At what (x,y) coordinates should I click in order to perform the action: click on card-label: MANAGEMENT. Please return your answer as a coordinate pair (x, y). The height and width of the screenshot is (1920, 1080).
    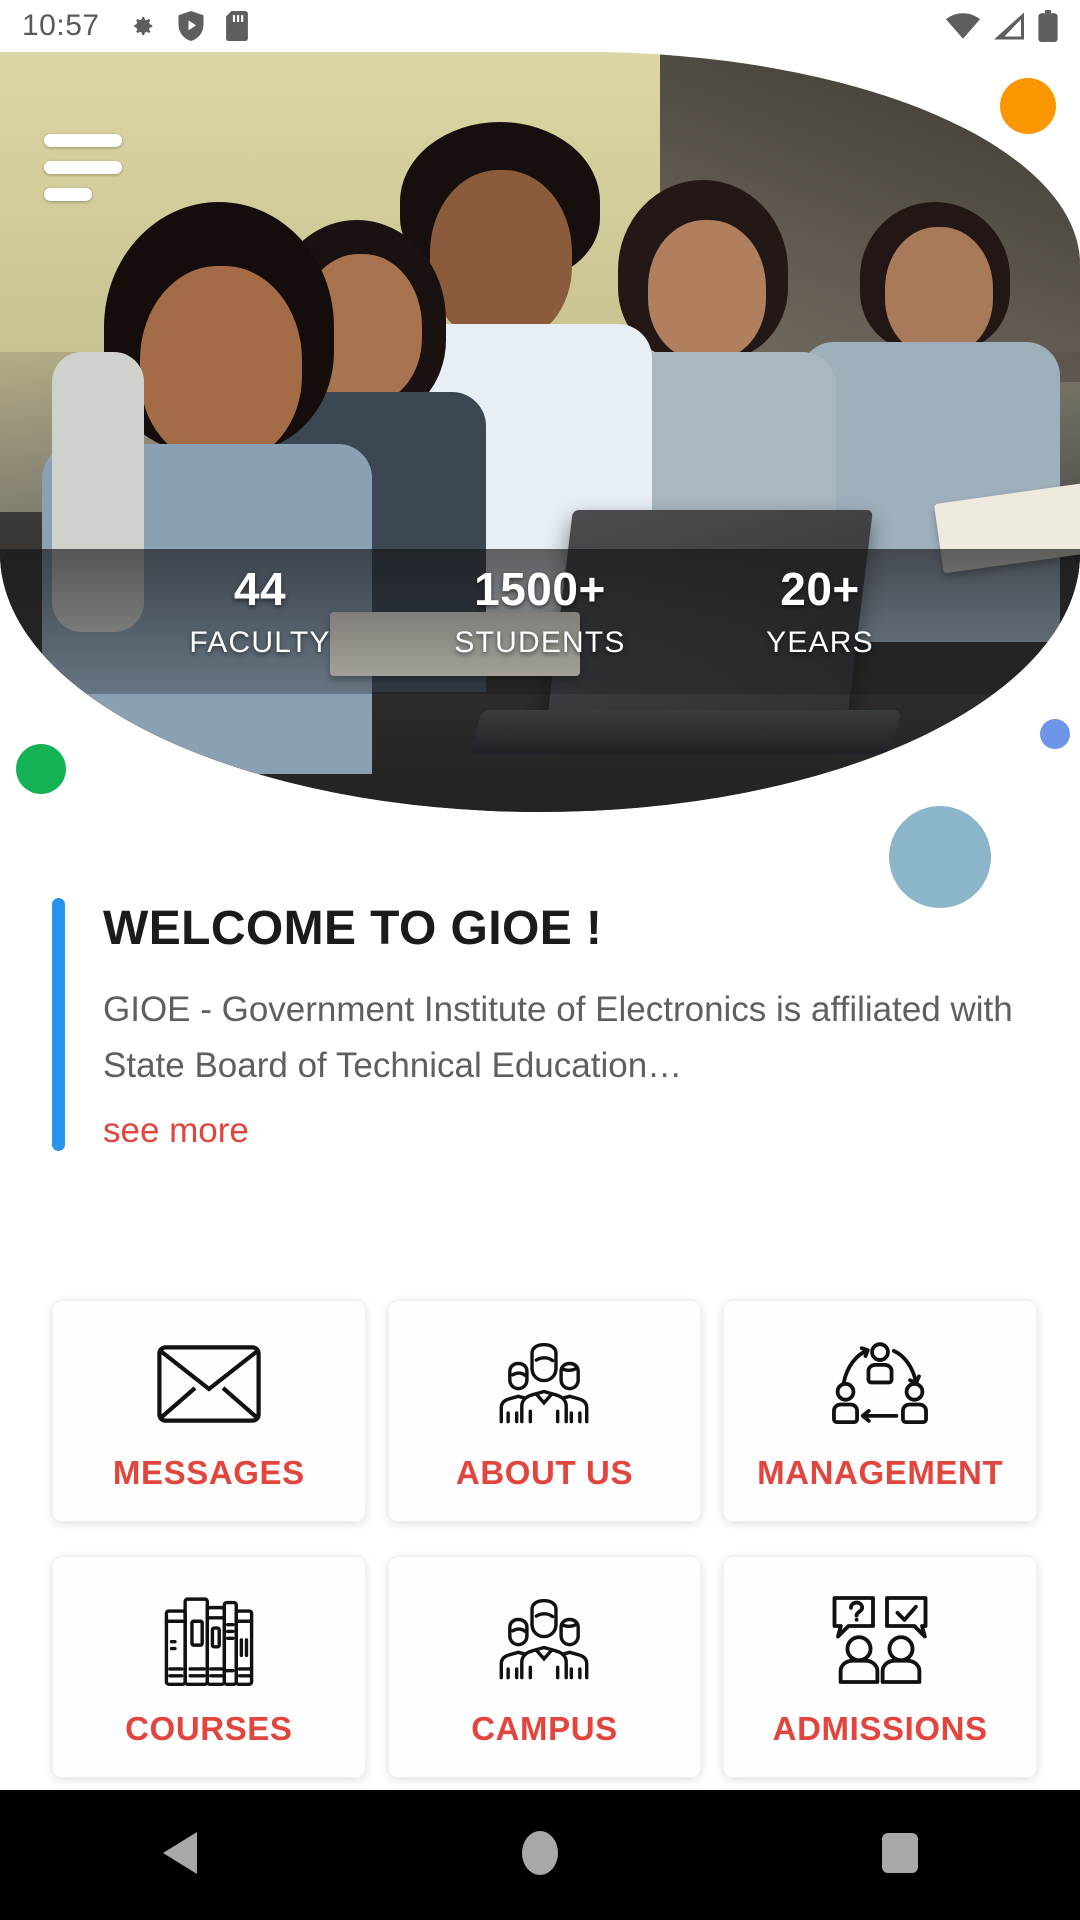
    Looking at the image, I should click on (880, 1472).